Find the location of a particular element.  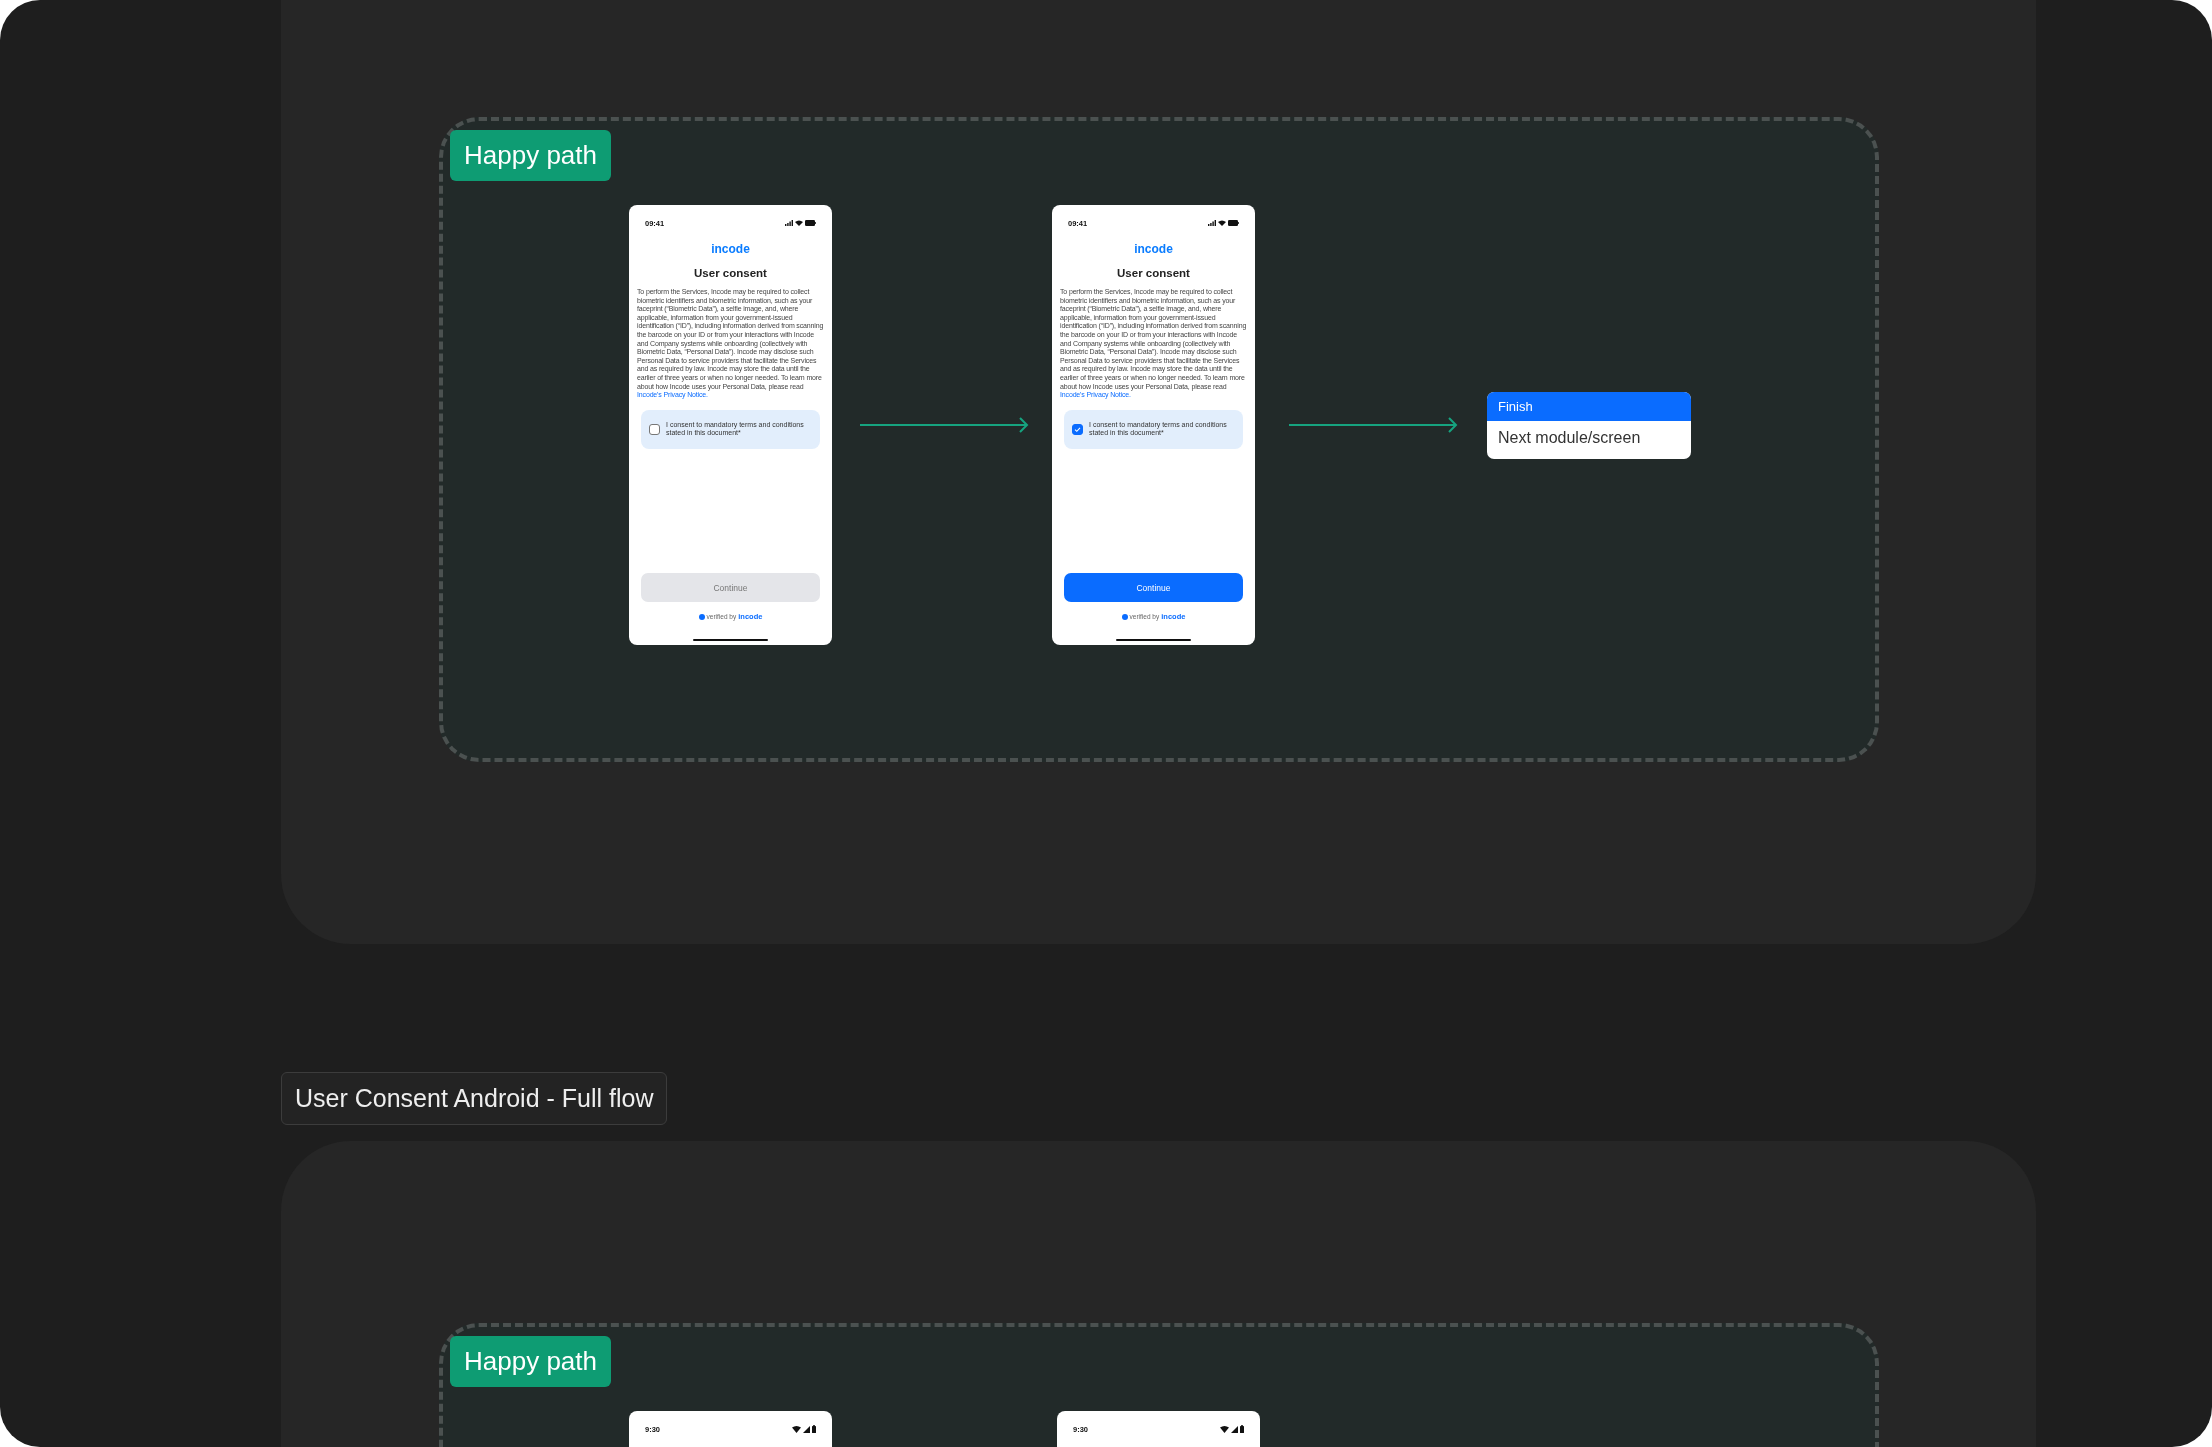

flow-label: User Consent Android - Full flow is located at coordinates (474, 1098).